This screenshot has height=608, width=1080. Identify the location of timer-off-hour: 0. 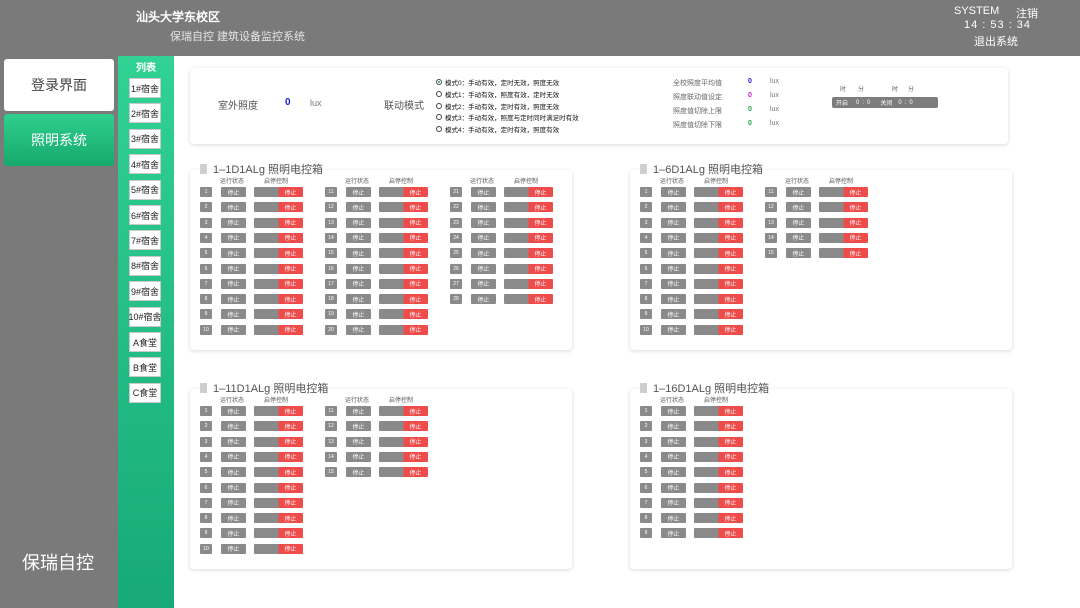
(899, 103).